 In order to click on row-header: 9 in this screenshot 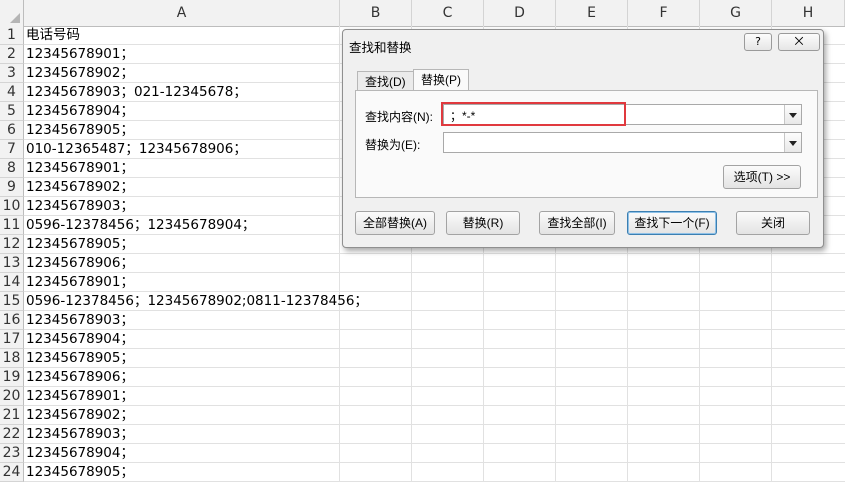, I will do `click(12, 187)`.